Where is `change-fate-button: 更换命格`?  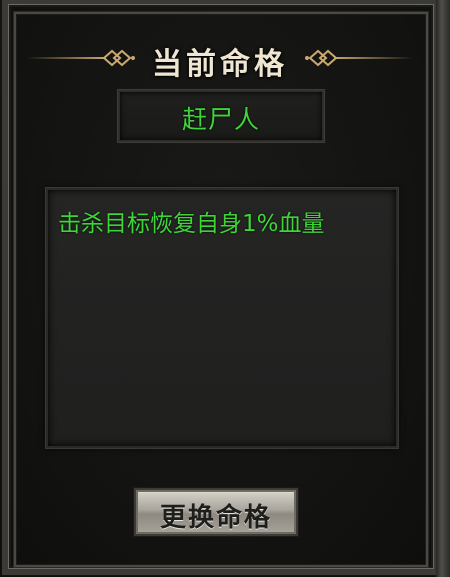 change-fate-button: 更换命格 is located at coordinates (216, 512).